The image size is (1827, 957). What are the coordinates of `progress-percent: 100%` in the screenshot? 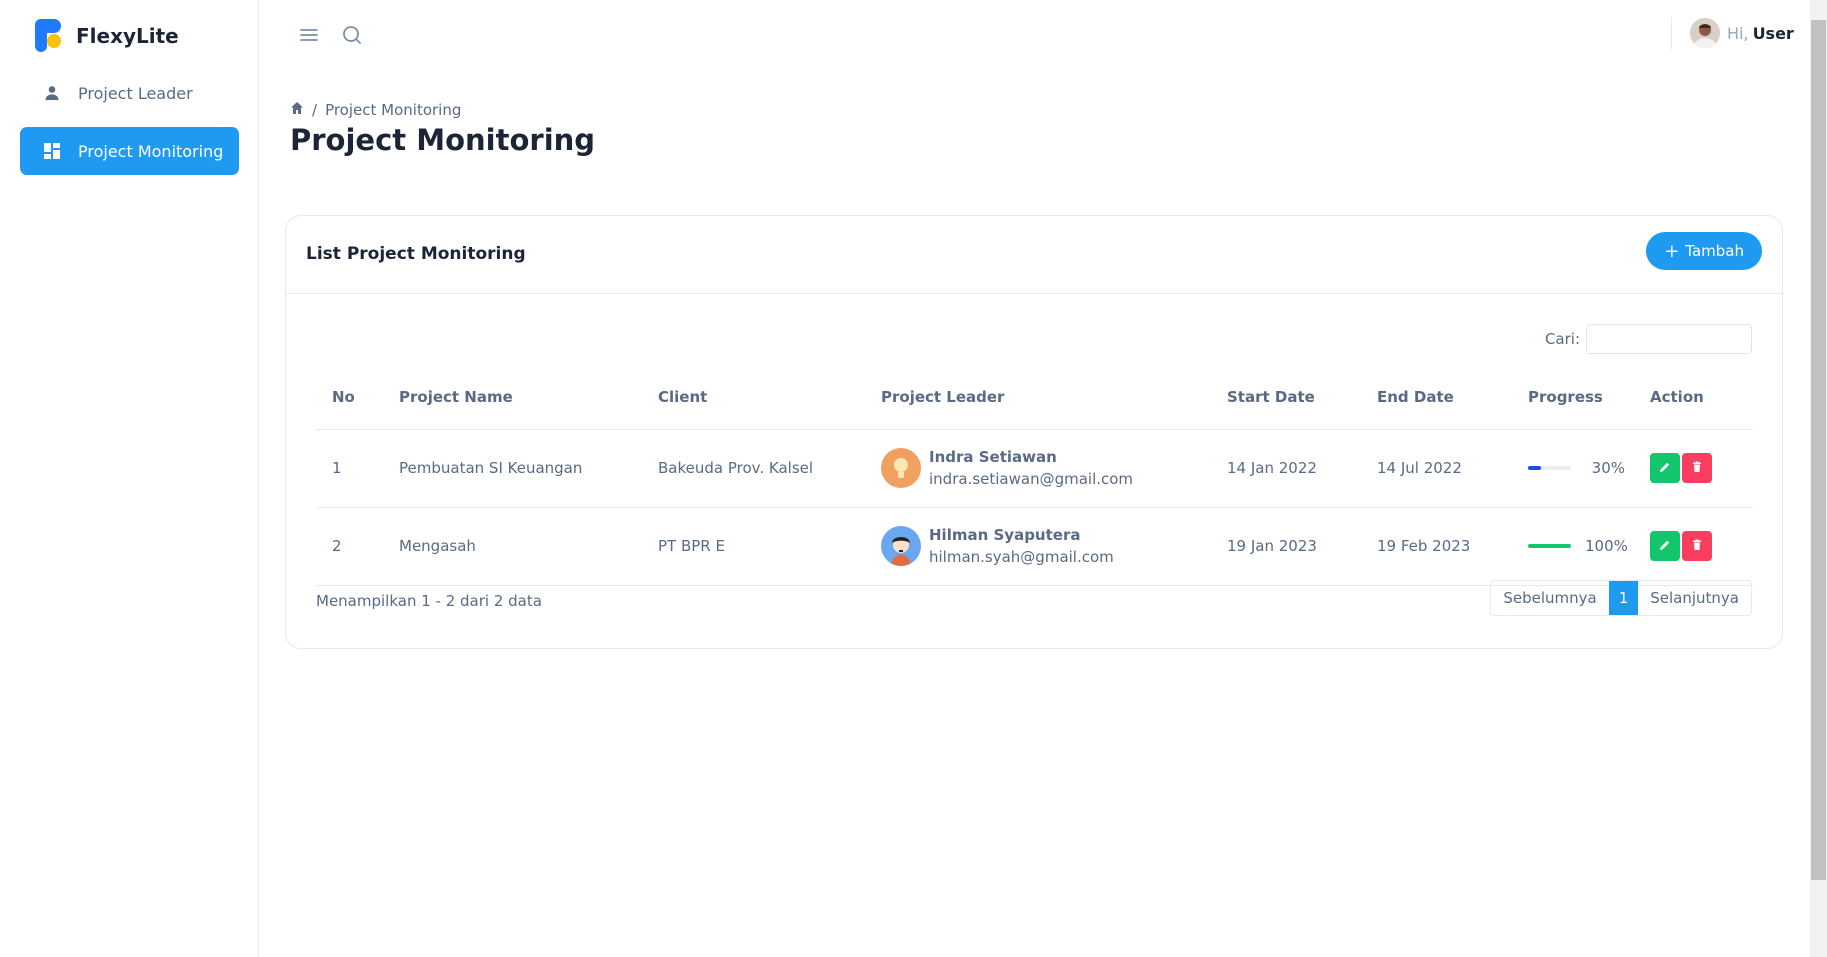 It's located at (1606, 546).